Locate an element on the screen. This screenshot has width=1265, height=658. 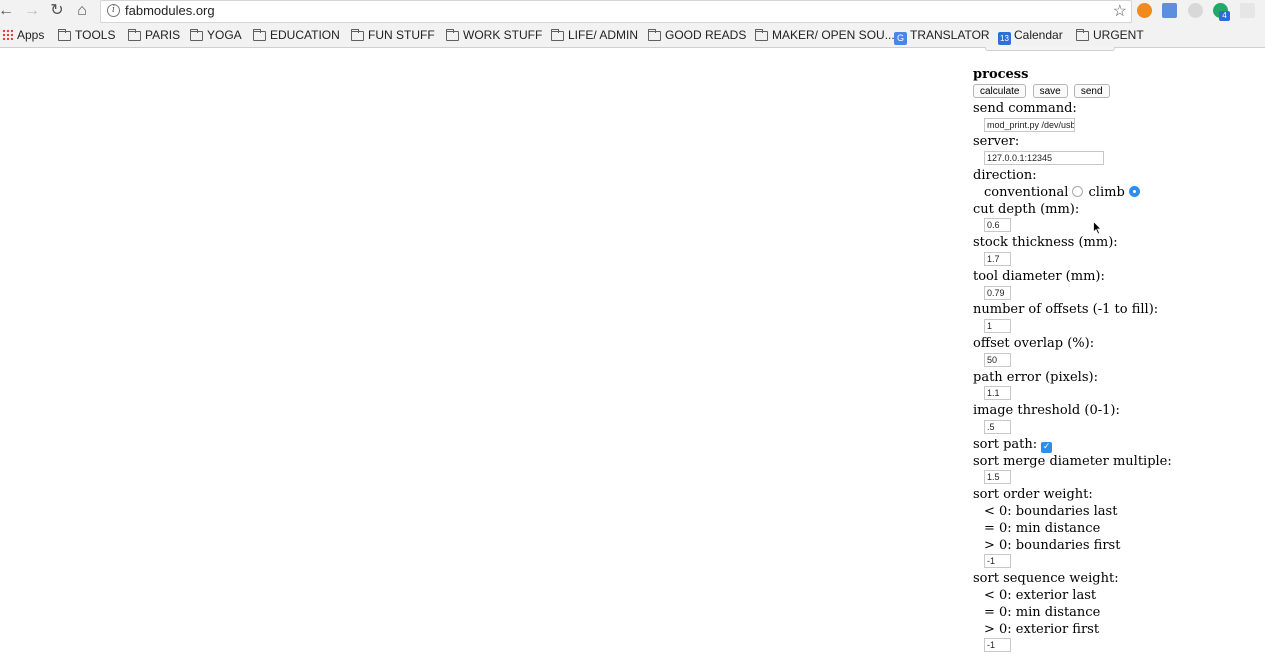
bookmark-apps: Apps is located at coordinates (23, 36).